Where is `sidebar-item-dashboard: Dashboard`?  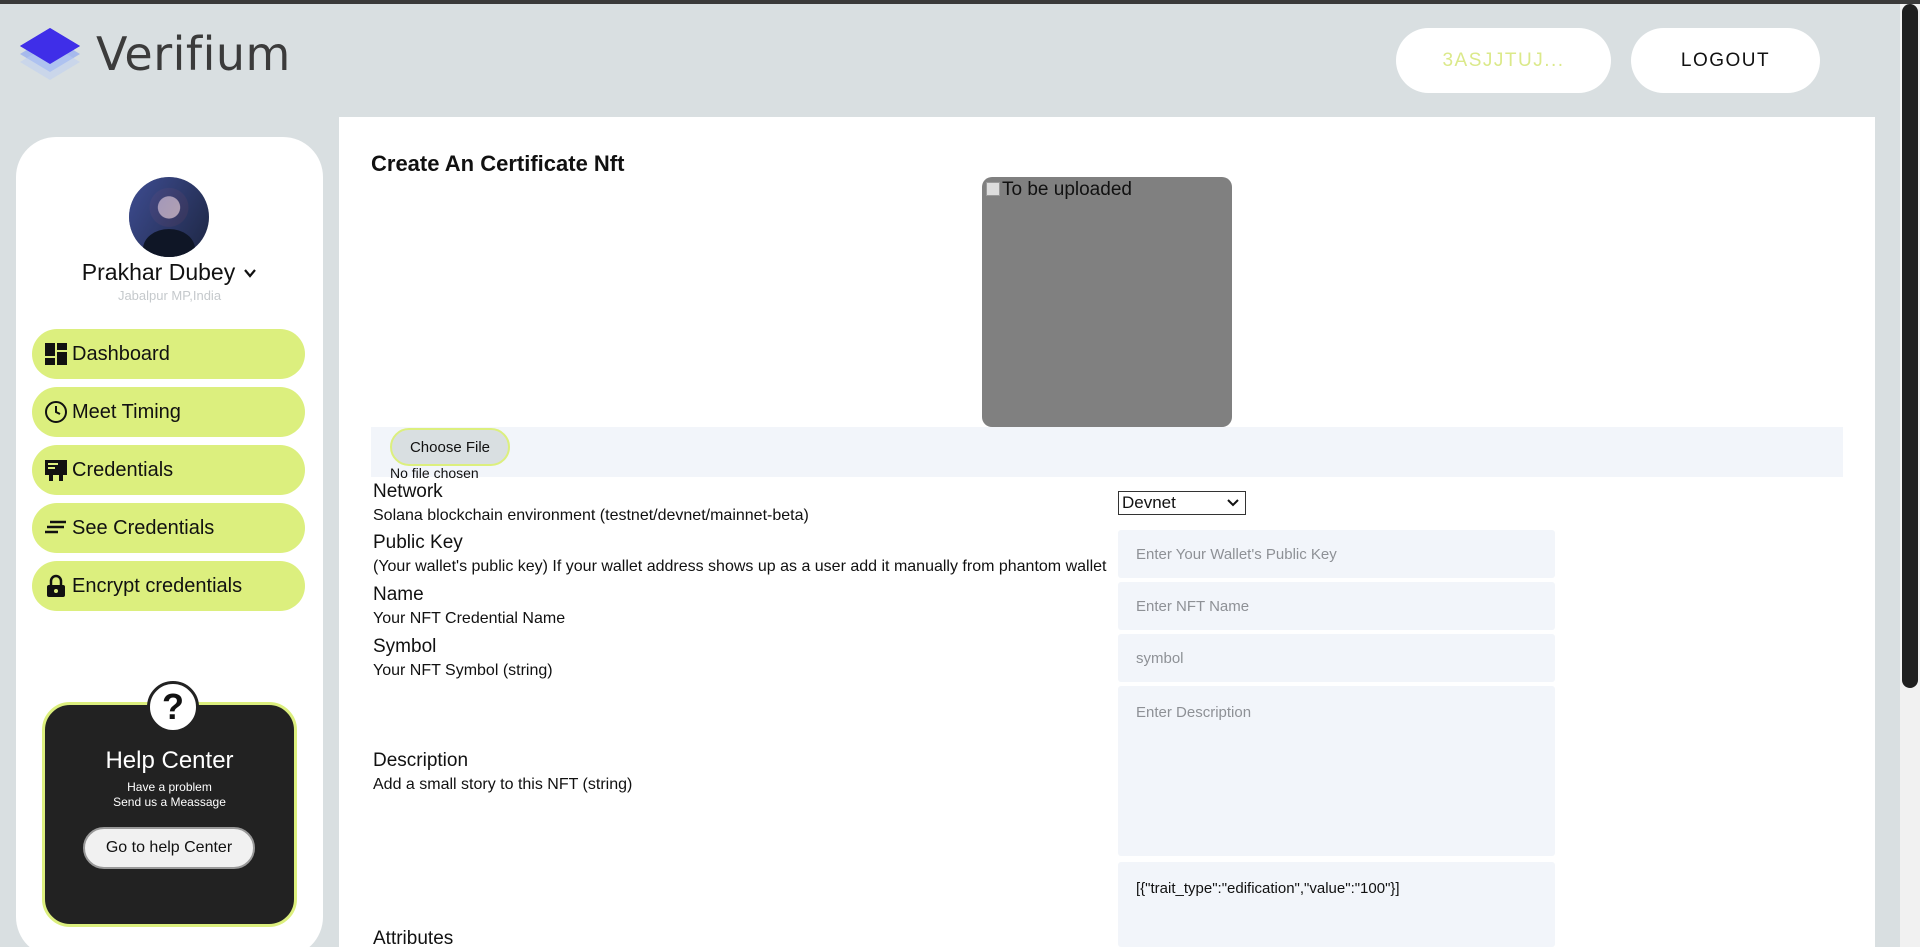 sidebar-item-dashboard: Dashboard is located at coordinates (168, 354).